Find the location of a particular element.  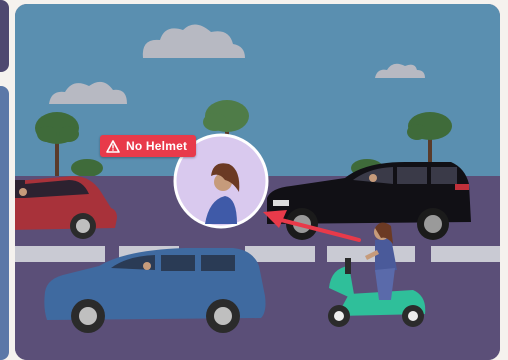

bush is located at coordinates (87, 168).